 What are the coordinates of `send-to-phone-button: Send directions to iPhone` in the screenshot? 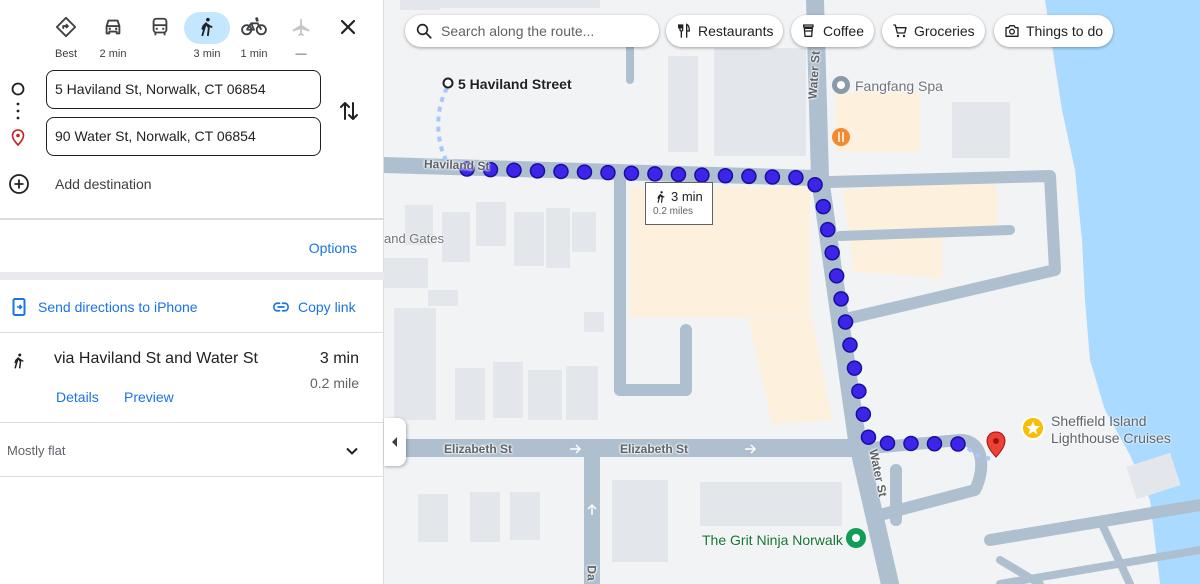 It's located at (105, 307).